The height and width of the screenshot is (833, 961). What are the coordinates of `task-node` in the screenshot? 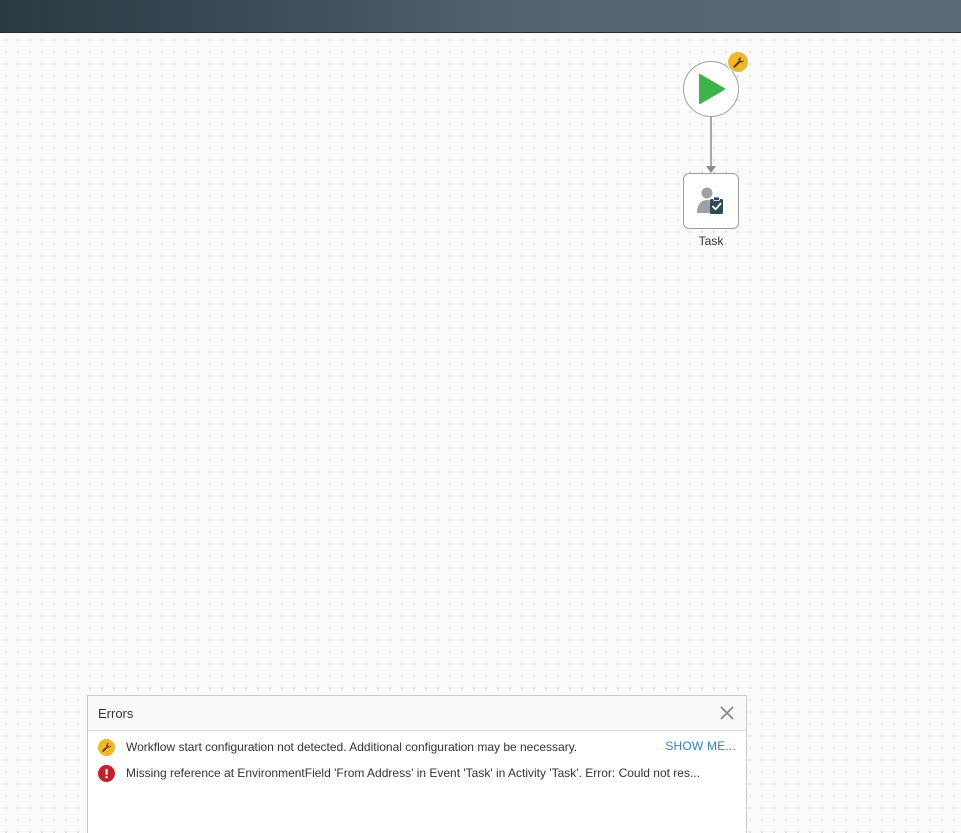 It's located at (711, 201).